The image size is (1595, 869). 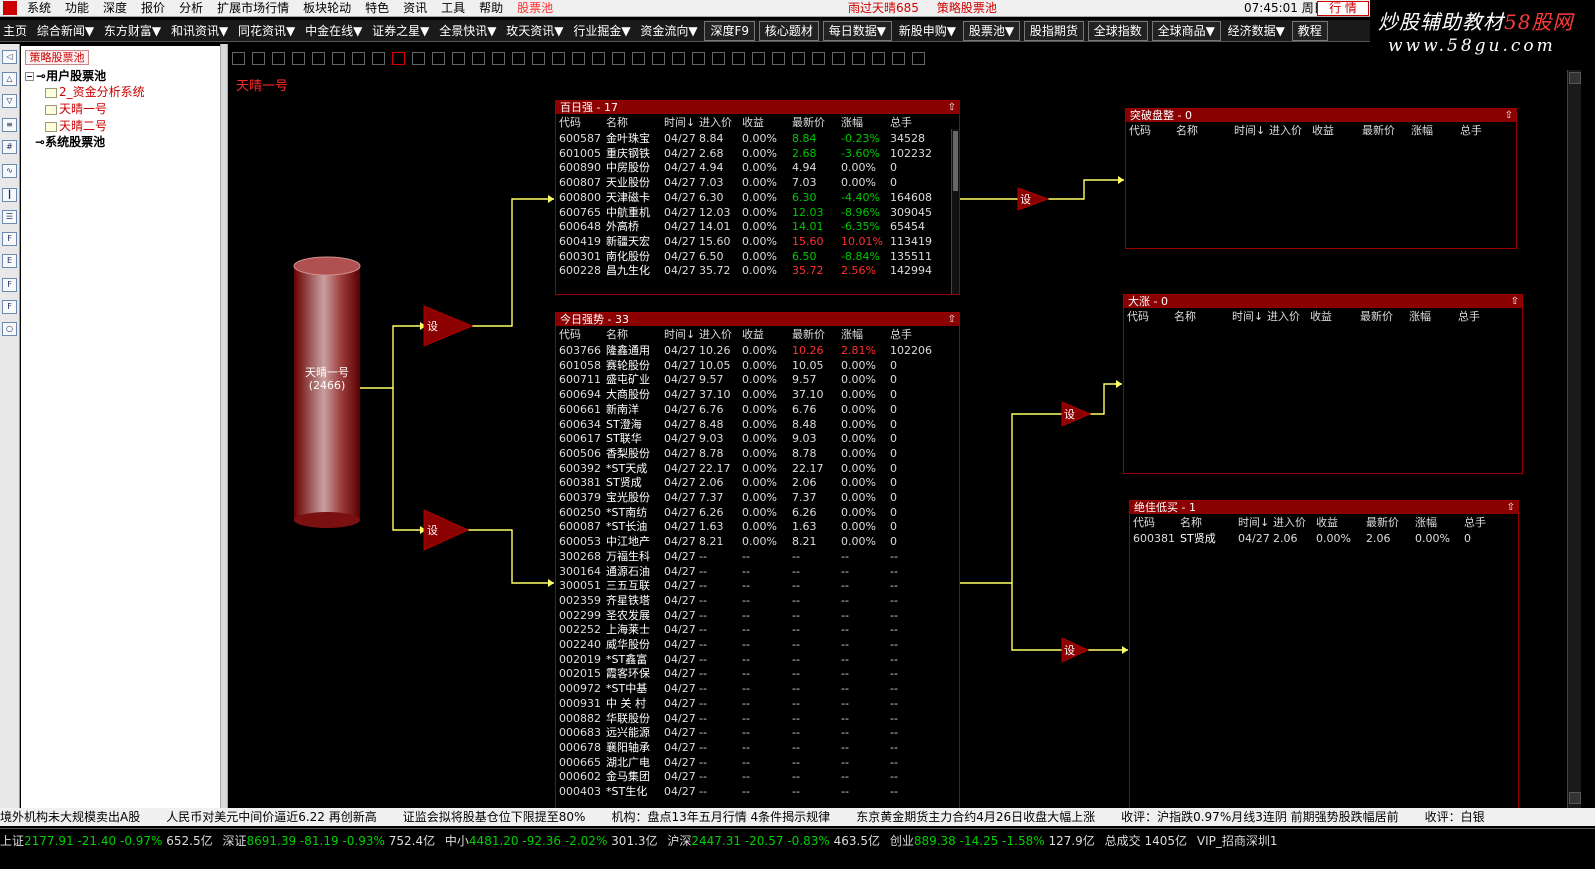 I want to click on rect-icon, so click(x=558, y=58).